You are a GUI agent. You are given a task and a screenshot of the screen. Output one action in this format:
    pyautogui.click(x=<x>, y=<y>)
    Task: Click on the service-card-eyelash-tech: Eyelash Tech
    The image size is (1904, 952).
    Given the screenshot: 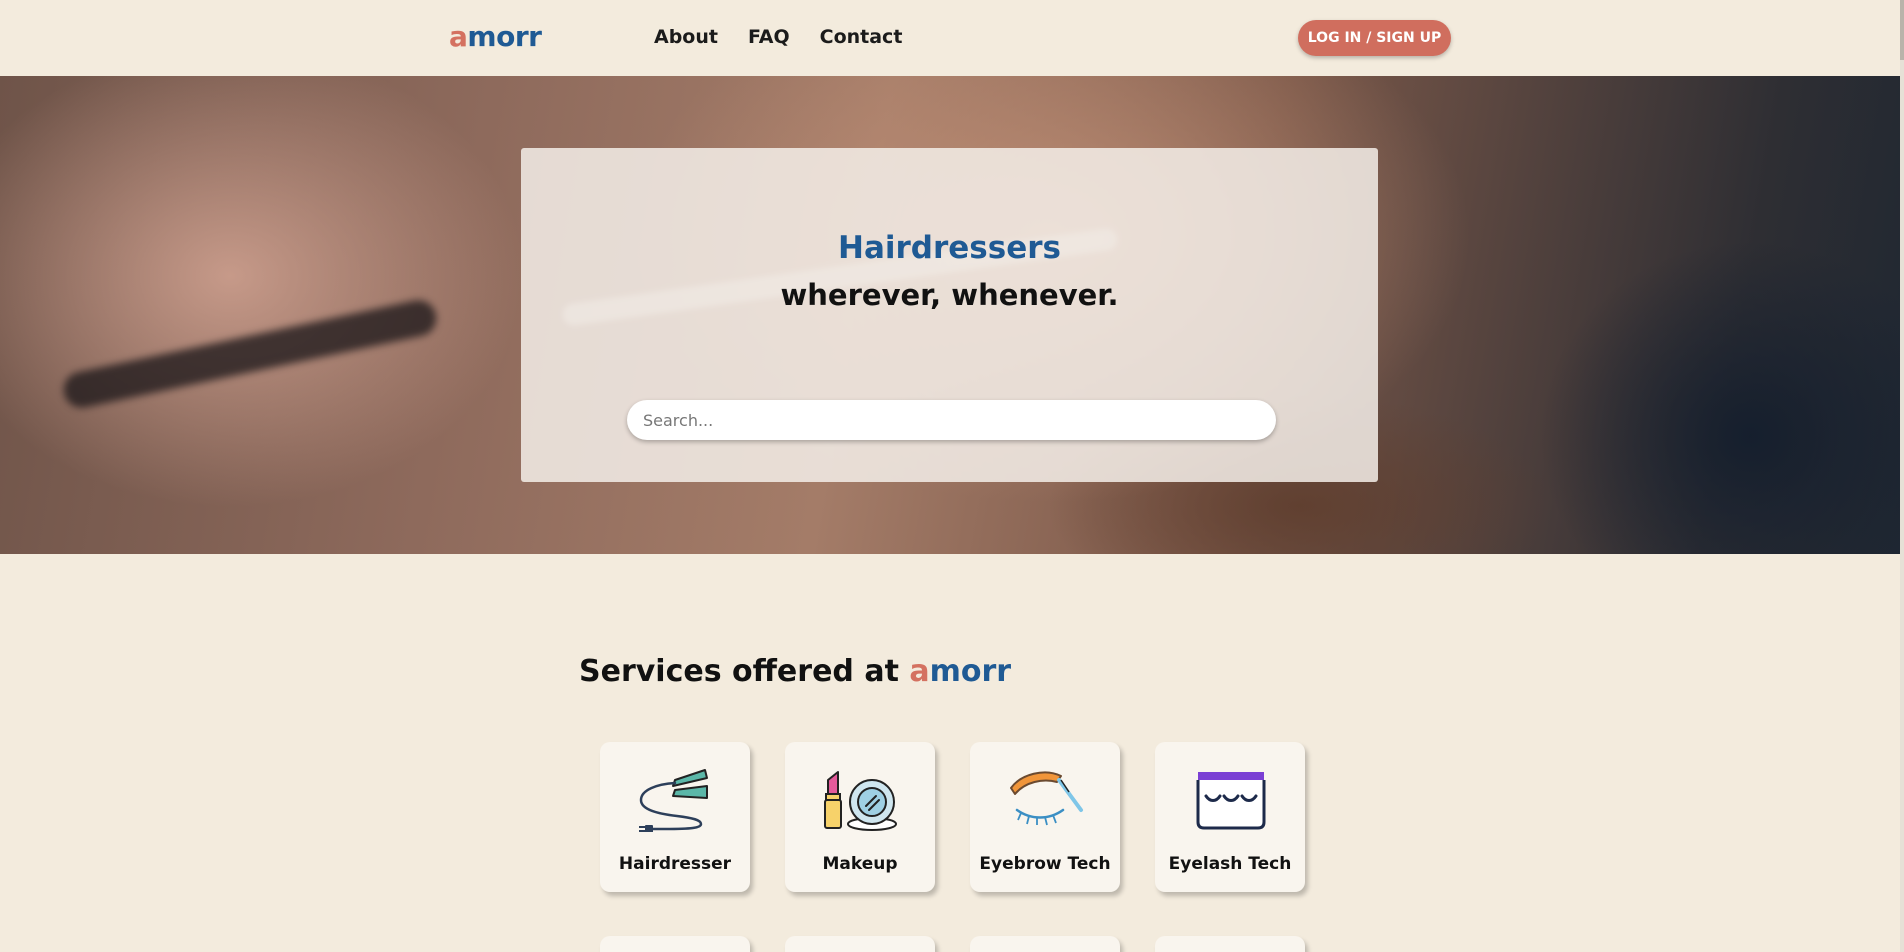 What is the action you would take?
    pyautogui.click(x=1230, y=817)
    